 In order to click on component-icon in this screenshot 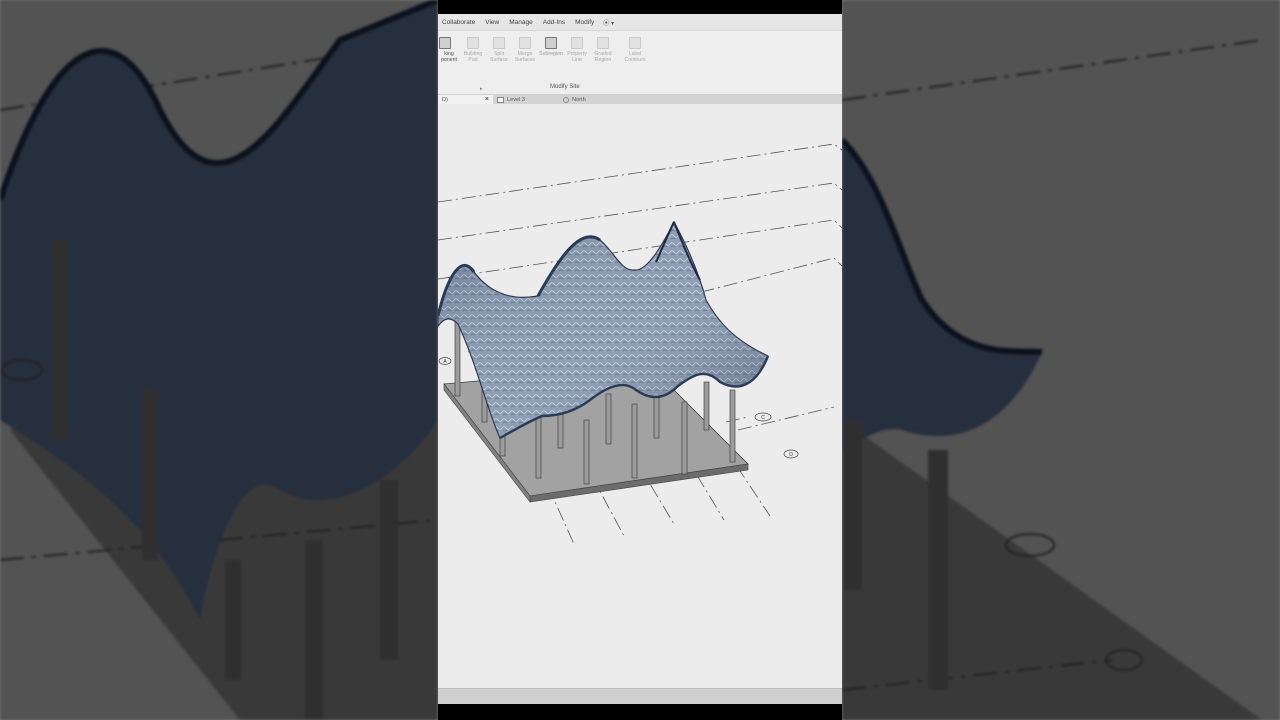, I will do `click(445, 43)`.